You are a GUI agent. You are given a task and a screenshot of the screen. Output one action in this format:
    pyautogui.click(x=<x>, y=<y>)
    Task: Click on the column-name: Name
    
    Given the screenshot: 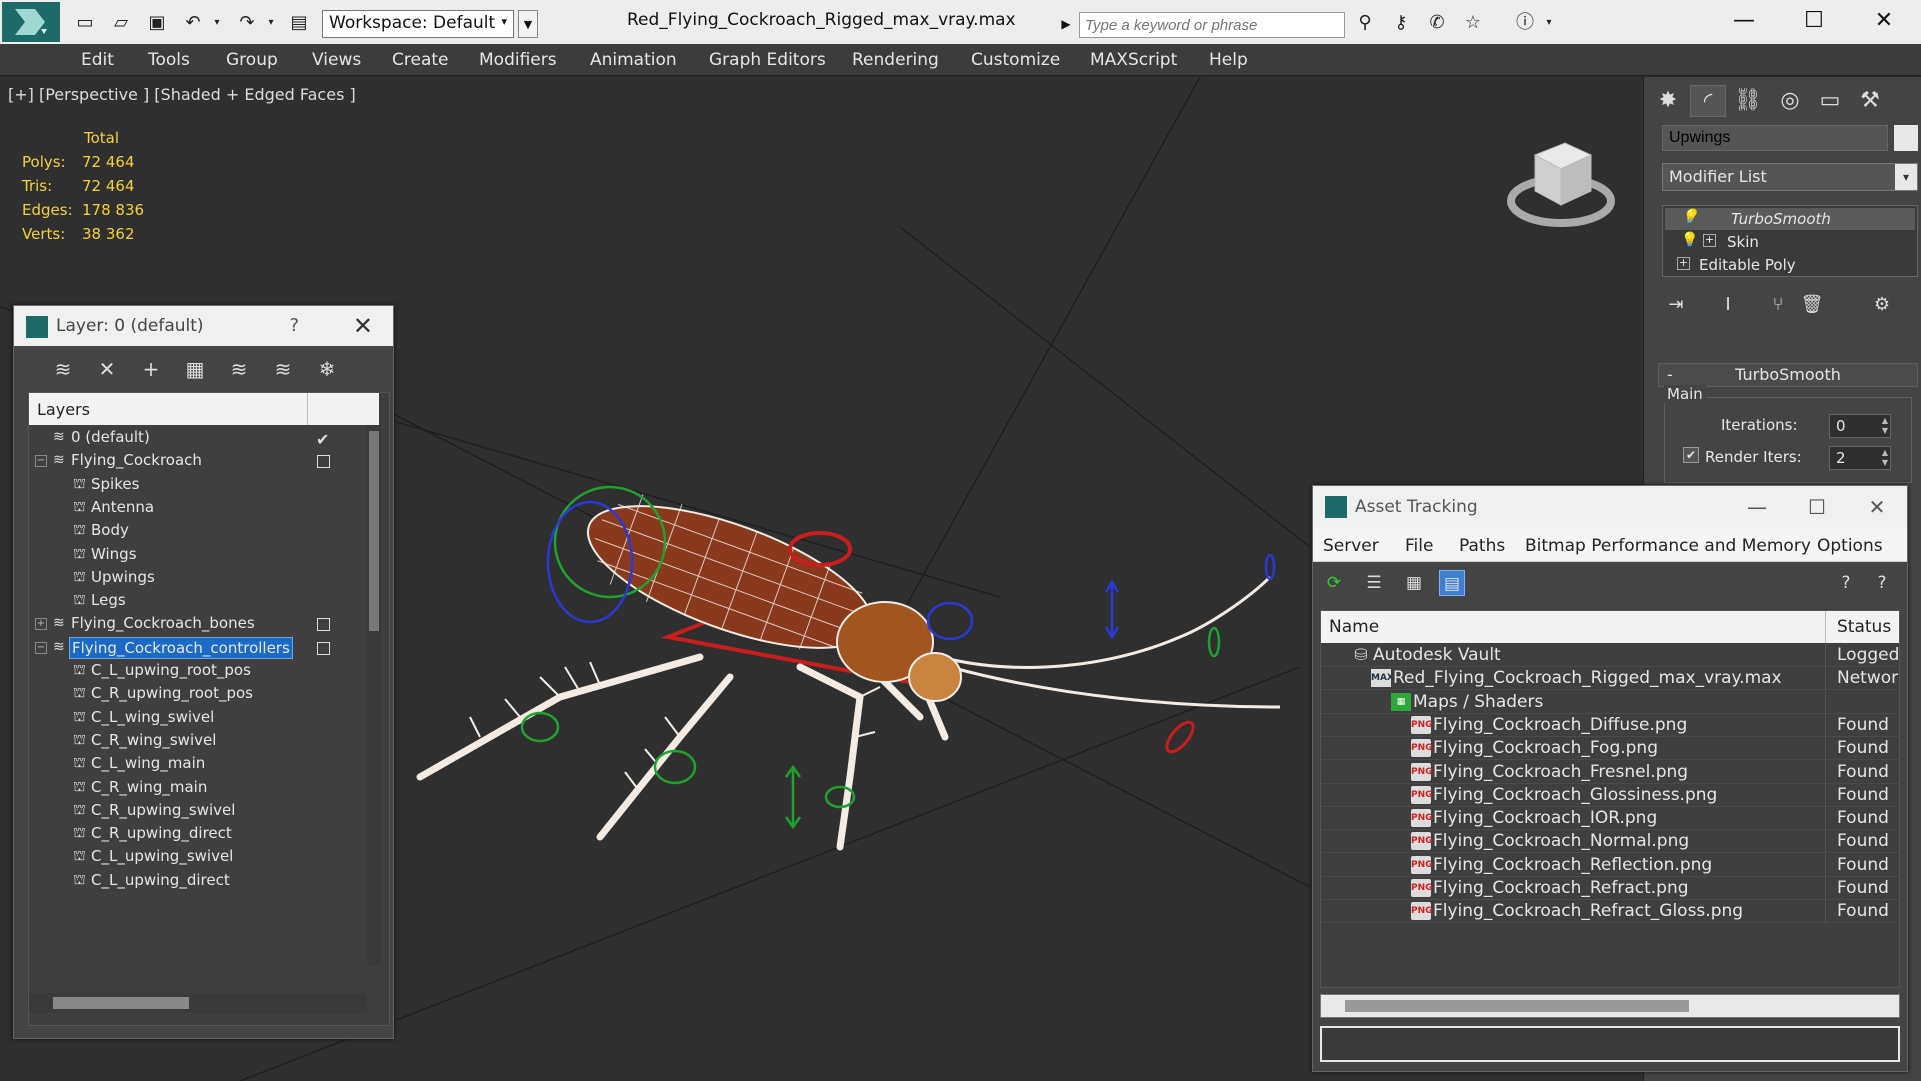 What is the action you would take?
    pyautogui.click(x=1354, y=627)
    